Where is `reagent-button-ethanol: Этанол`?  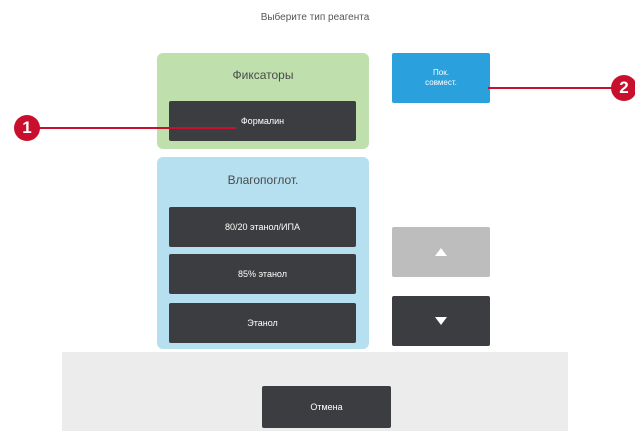 reagent-button-ethanol: Этанол is located at coordinates (262, 323).